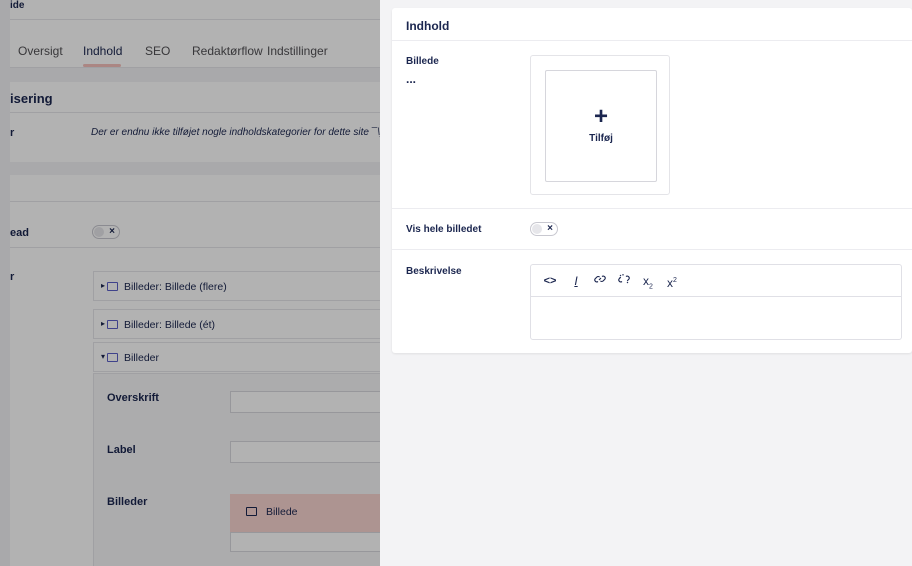 The width and height of the screenshot is (912, 566). What do you see at coordinates (444, 229) in the screenshot?
I see `vis-hele-billedet-label: Vis hele billedet` at bounding box center [444, 229].